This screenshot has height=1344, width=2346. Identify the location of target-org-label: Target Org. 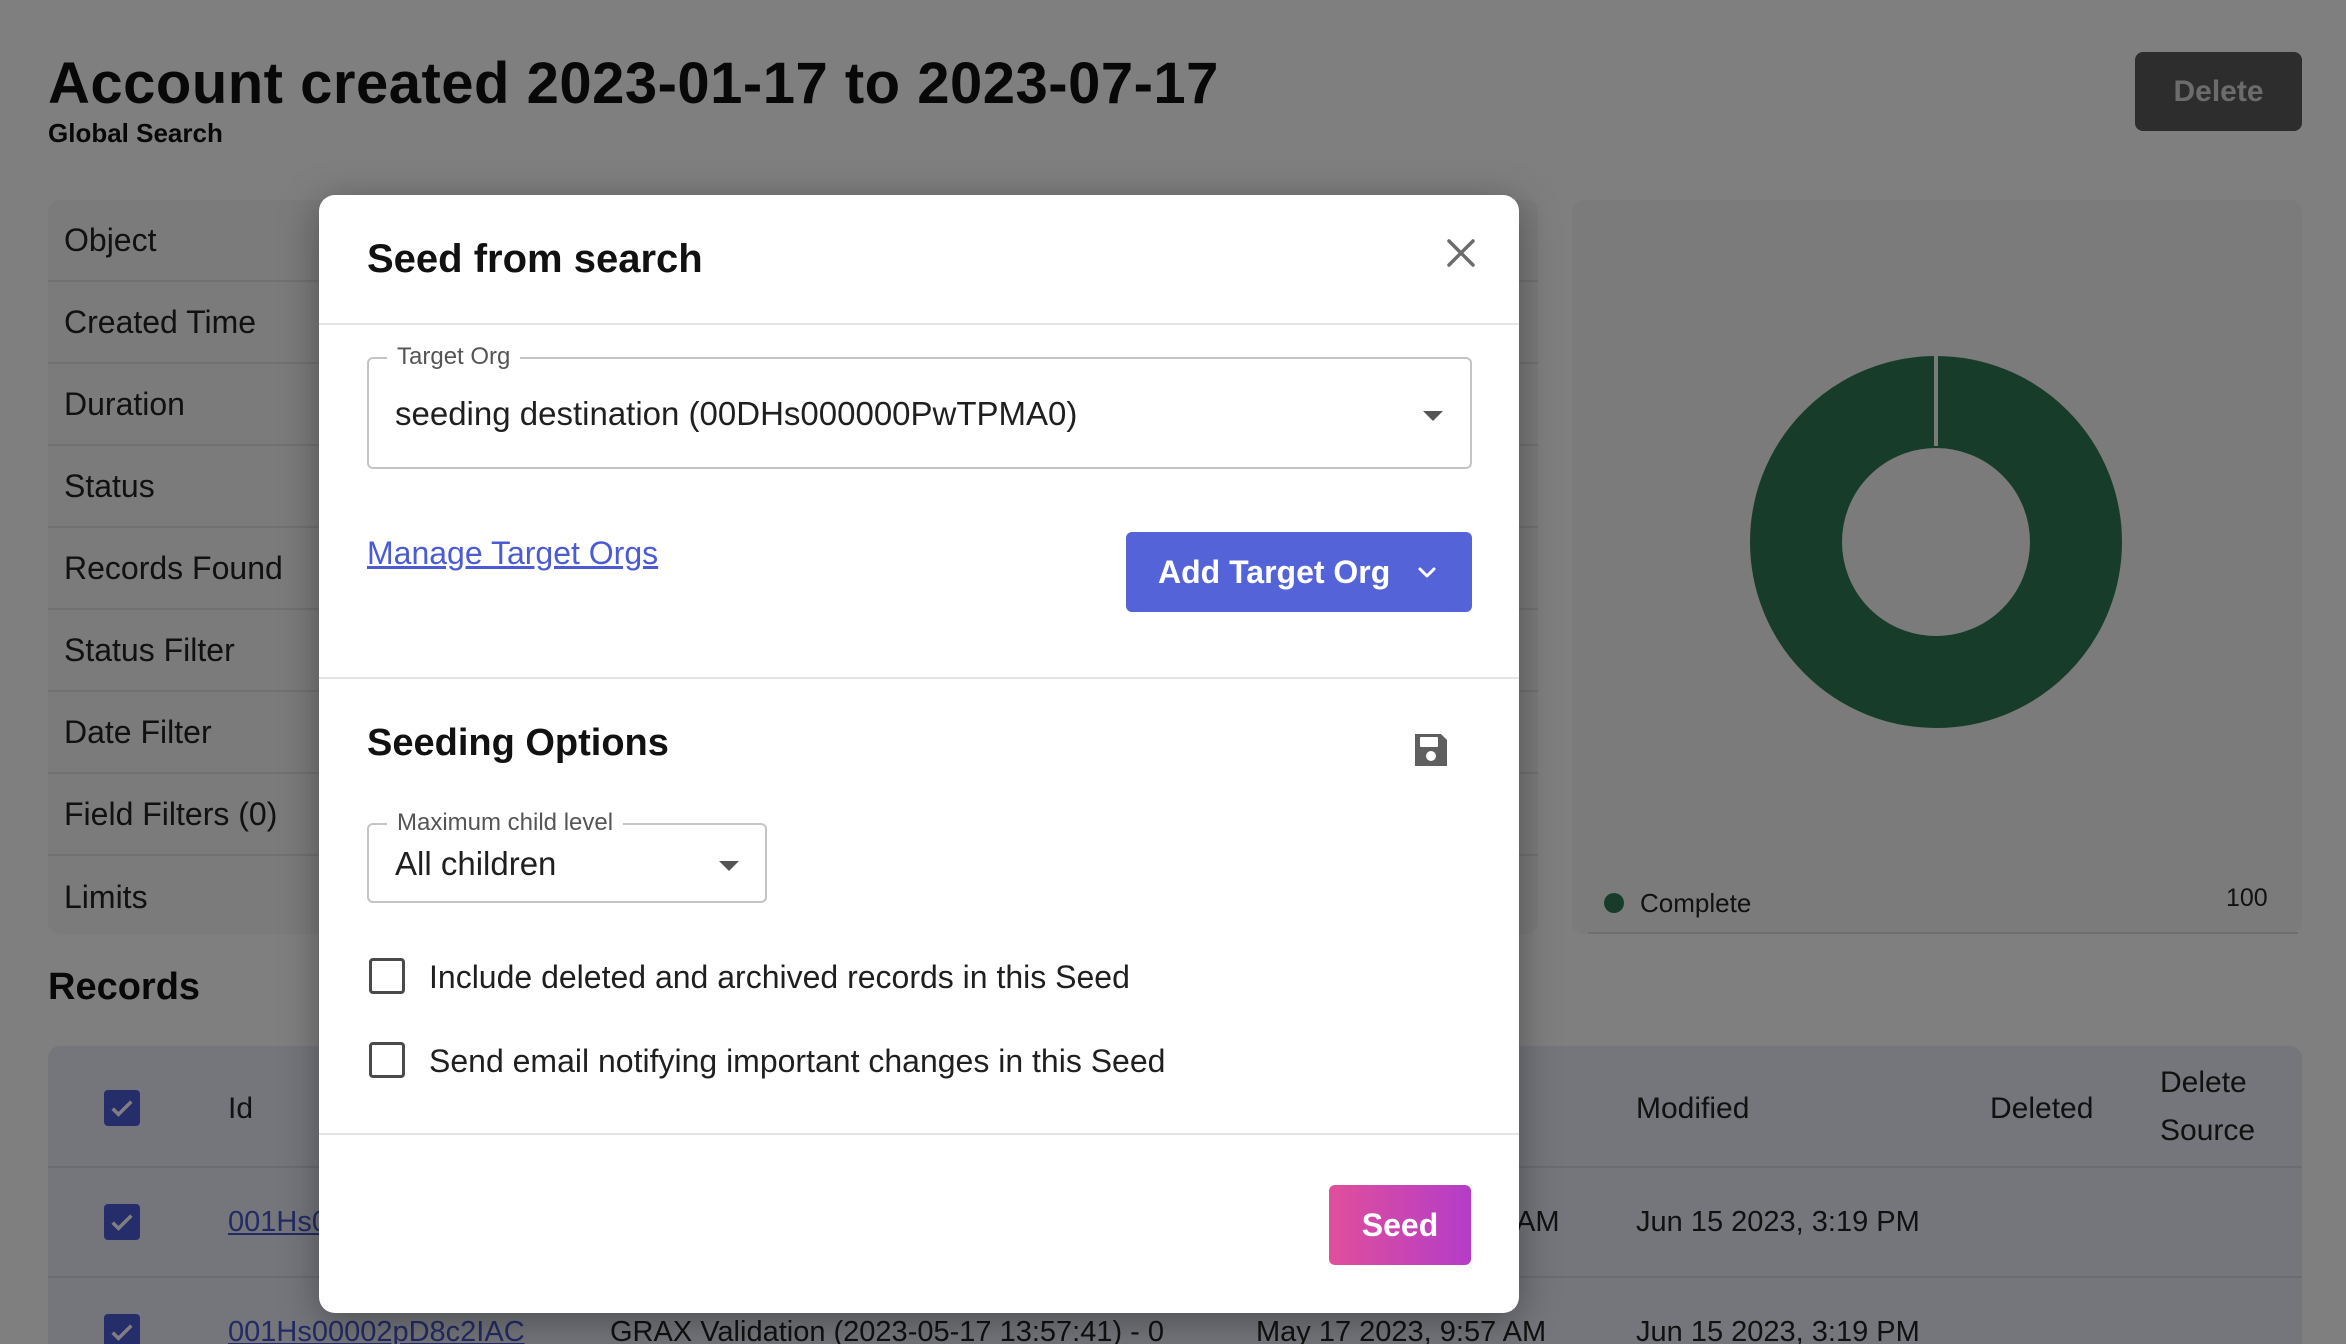
(454, 357).